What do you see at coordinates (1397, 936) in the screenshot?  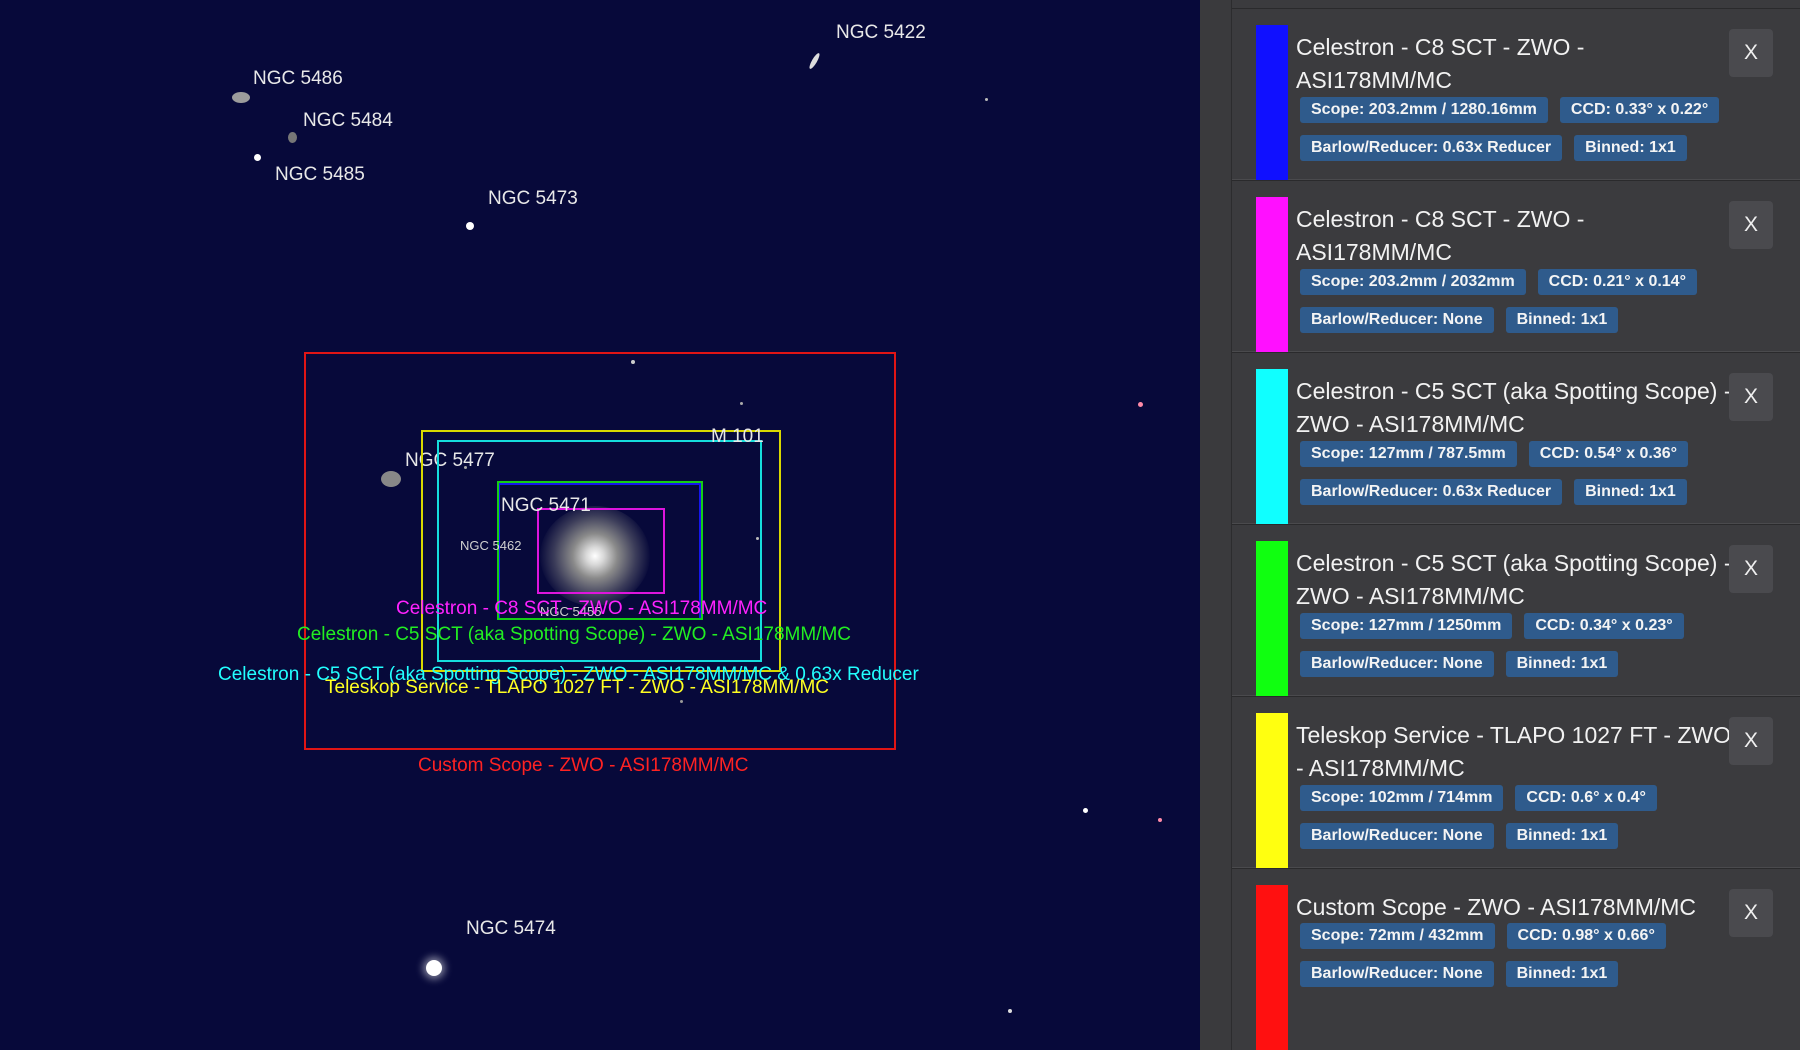 I see `scope-badge: Scope: 72mm / 432mm` at bounding box center [1397, 936].